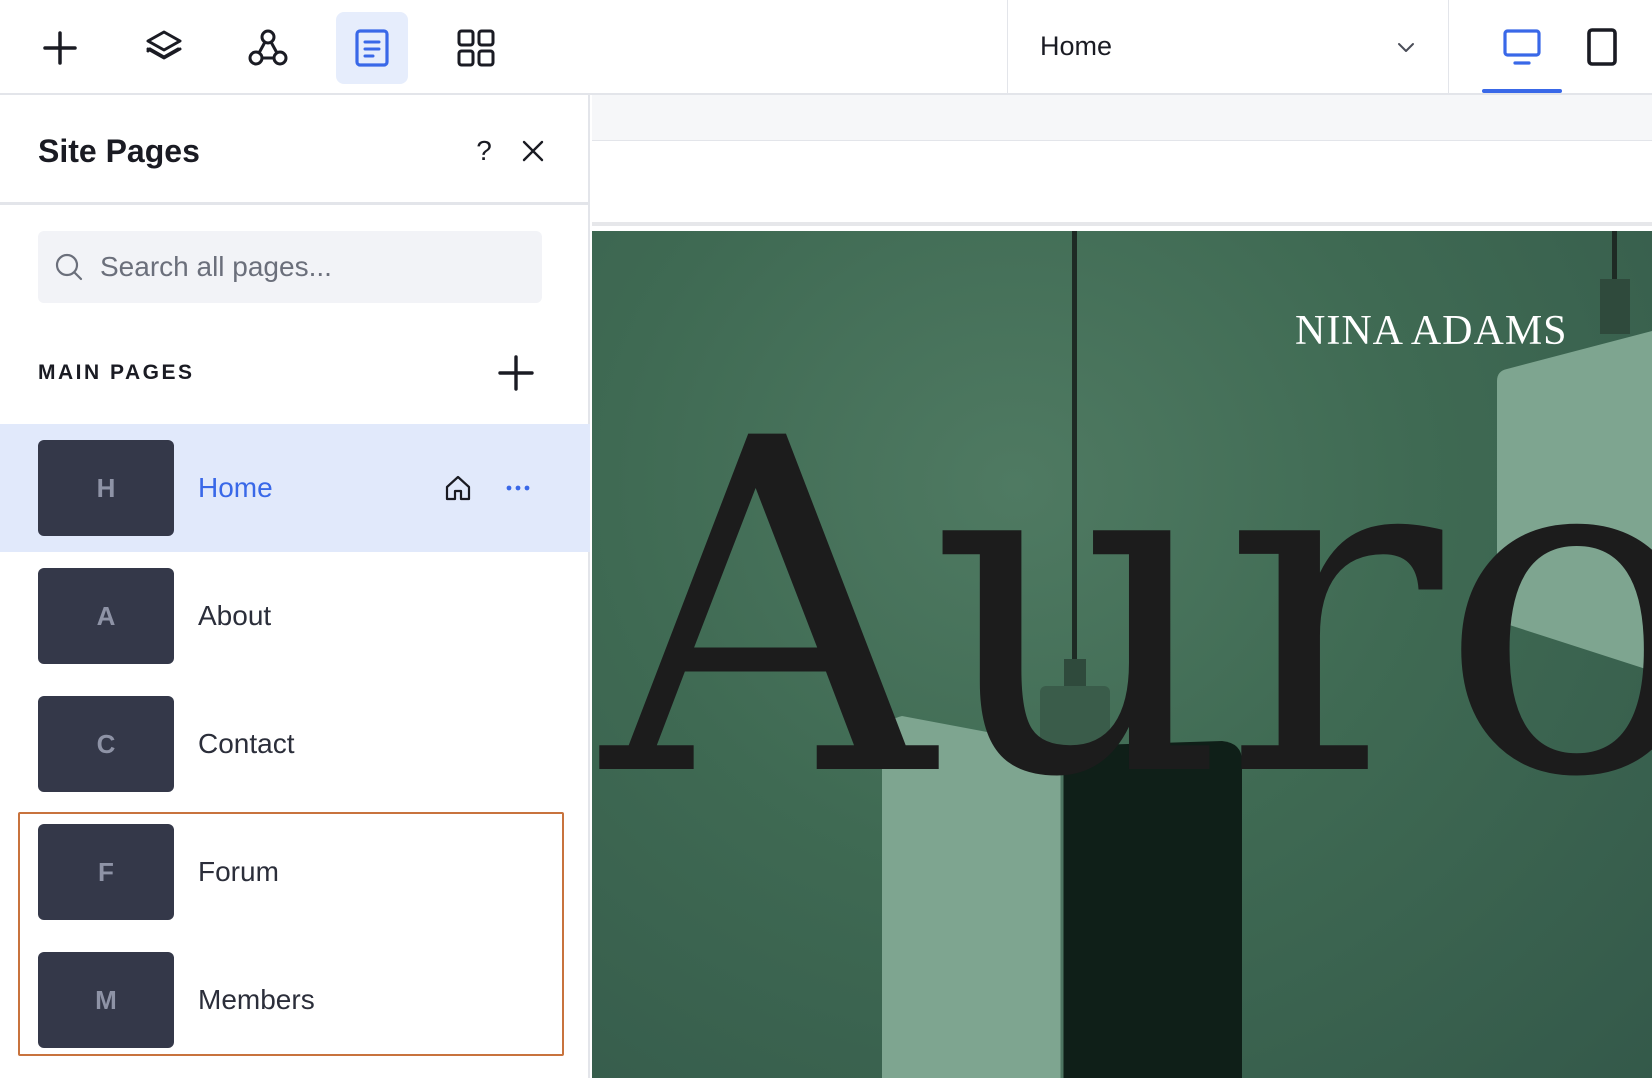  I want to click on panel-title: Site Pages, so click(119, 151).